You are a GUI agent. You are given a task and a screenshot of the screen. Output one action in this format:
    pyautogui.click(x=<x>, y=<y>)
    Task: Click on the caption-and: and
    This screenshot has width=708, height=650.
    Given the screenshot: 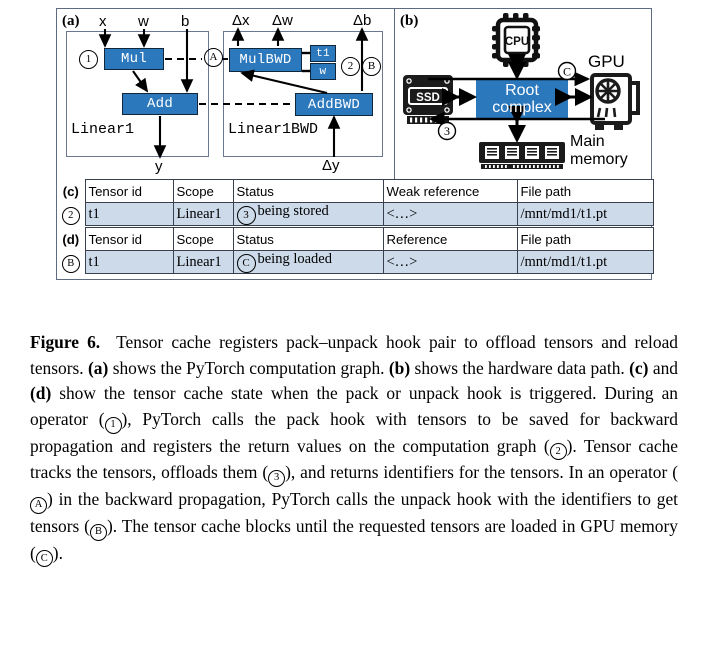 What is the action you would take?
    pyautogui.click(x=665, y=367)
    